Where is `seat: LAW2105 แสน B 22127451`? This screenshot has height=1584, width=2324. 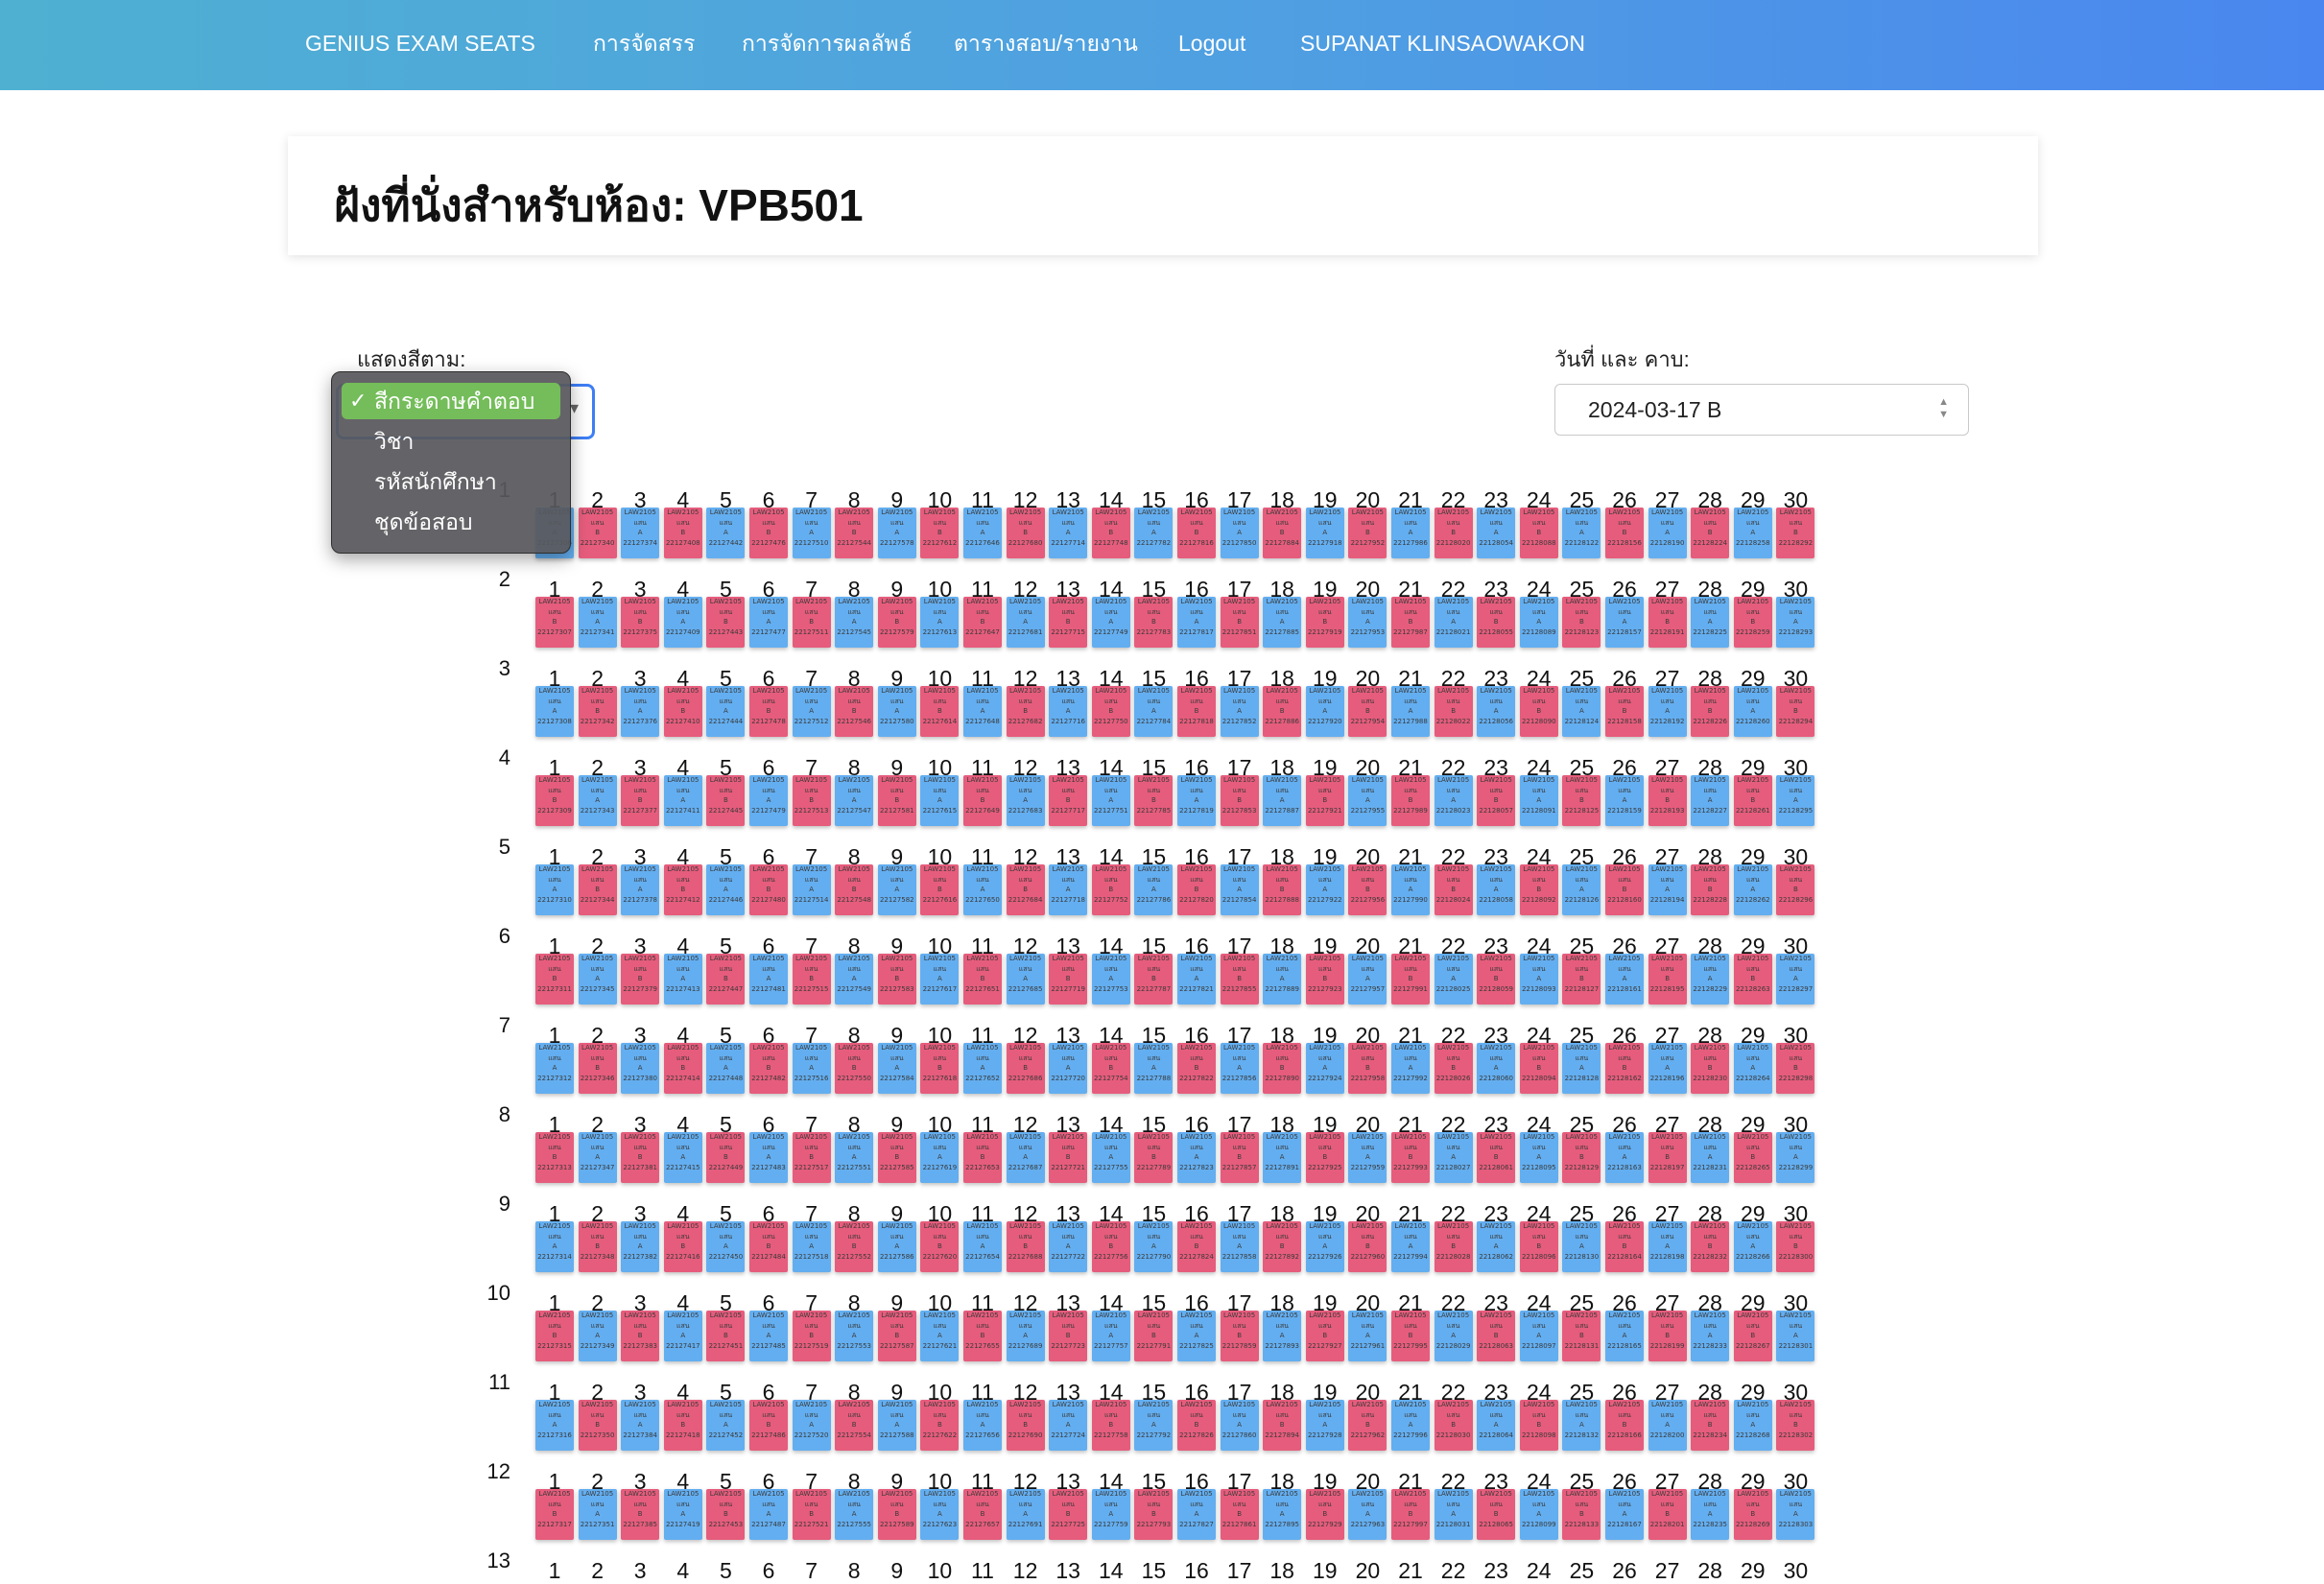 seat: LAW2105 แสน B 22127451 is located at coordinates (726, 1336).